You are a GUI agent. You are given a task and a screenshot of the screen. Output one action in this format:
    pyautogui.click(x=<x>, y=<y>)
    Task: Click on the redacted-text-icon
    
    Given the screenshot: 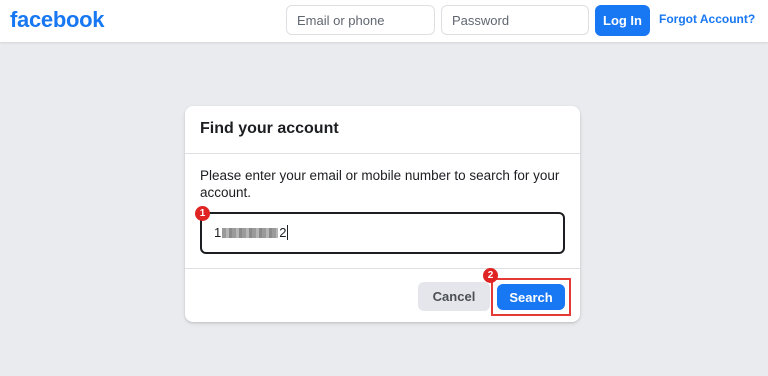 What is the action you would take?
    pyautogui.click(x=250, y=232)
    